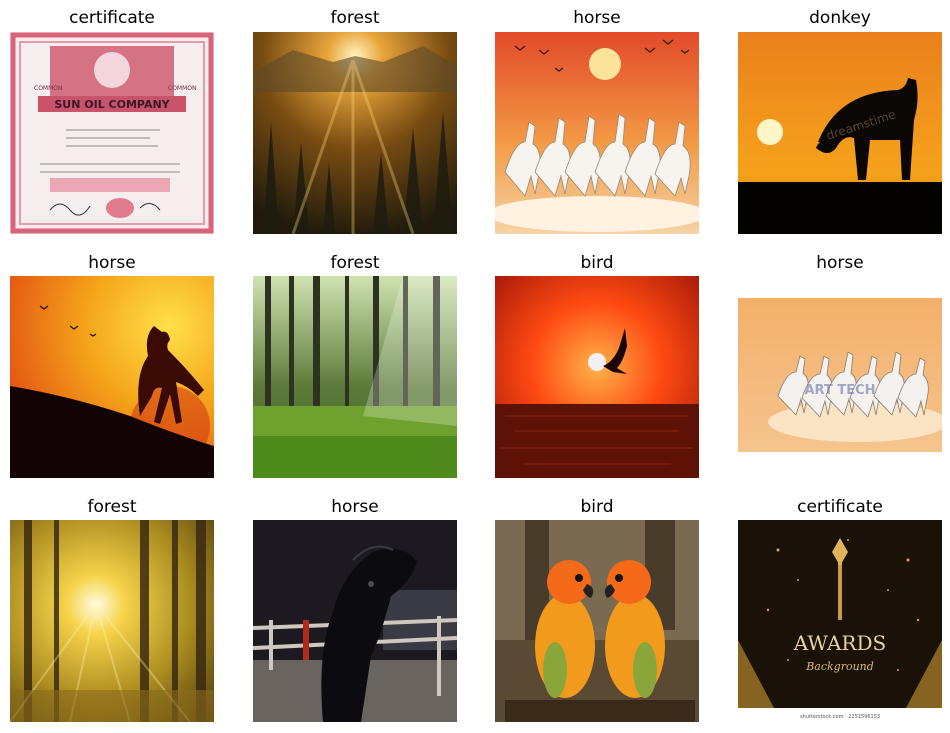  Describe the element at coordinates (112, 377) in the screenshot. I see `horse-silhouette-sunset-image` at that location.